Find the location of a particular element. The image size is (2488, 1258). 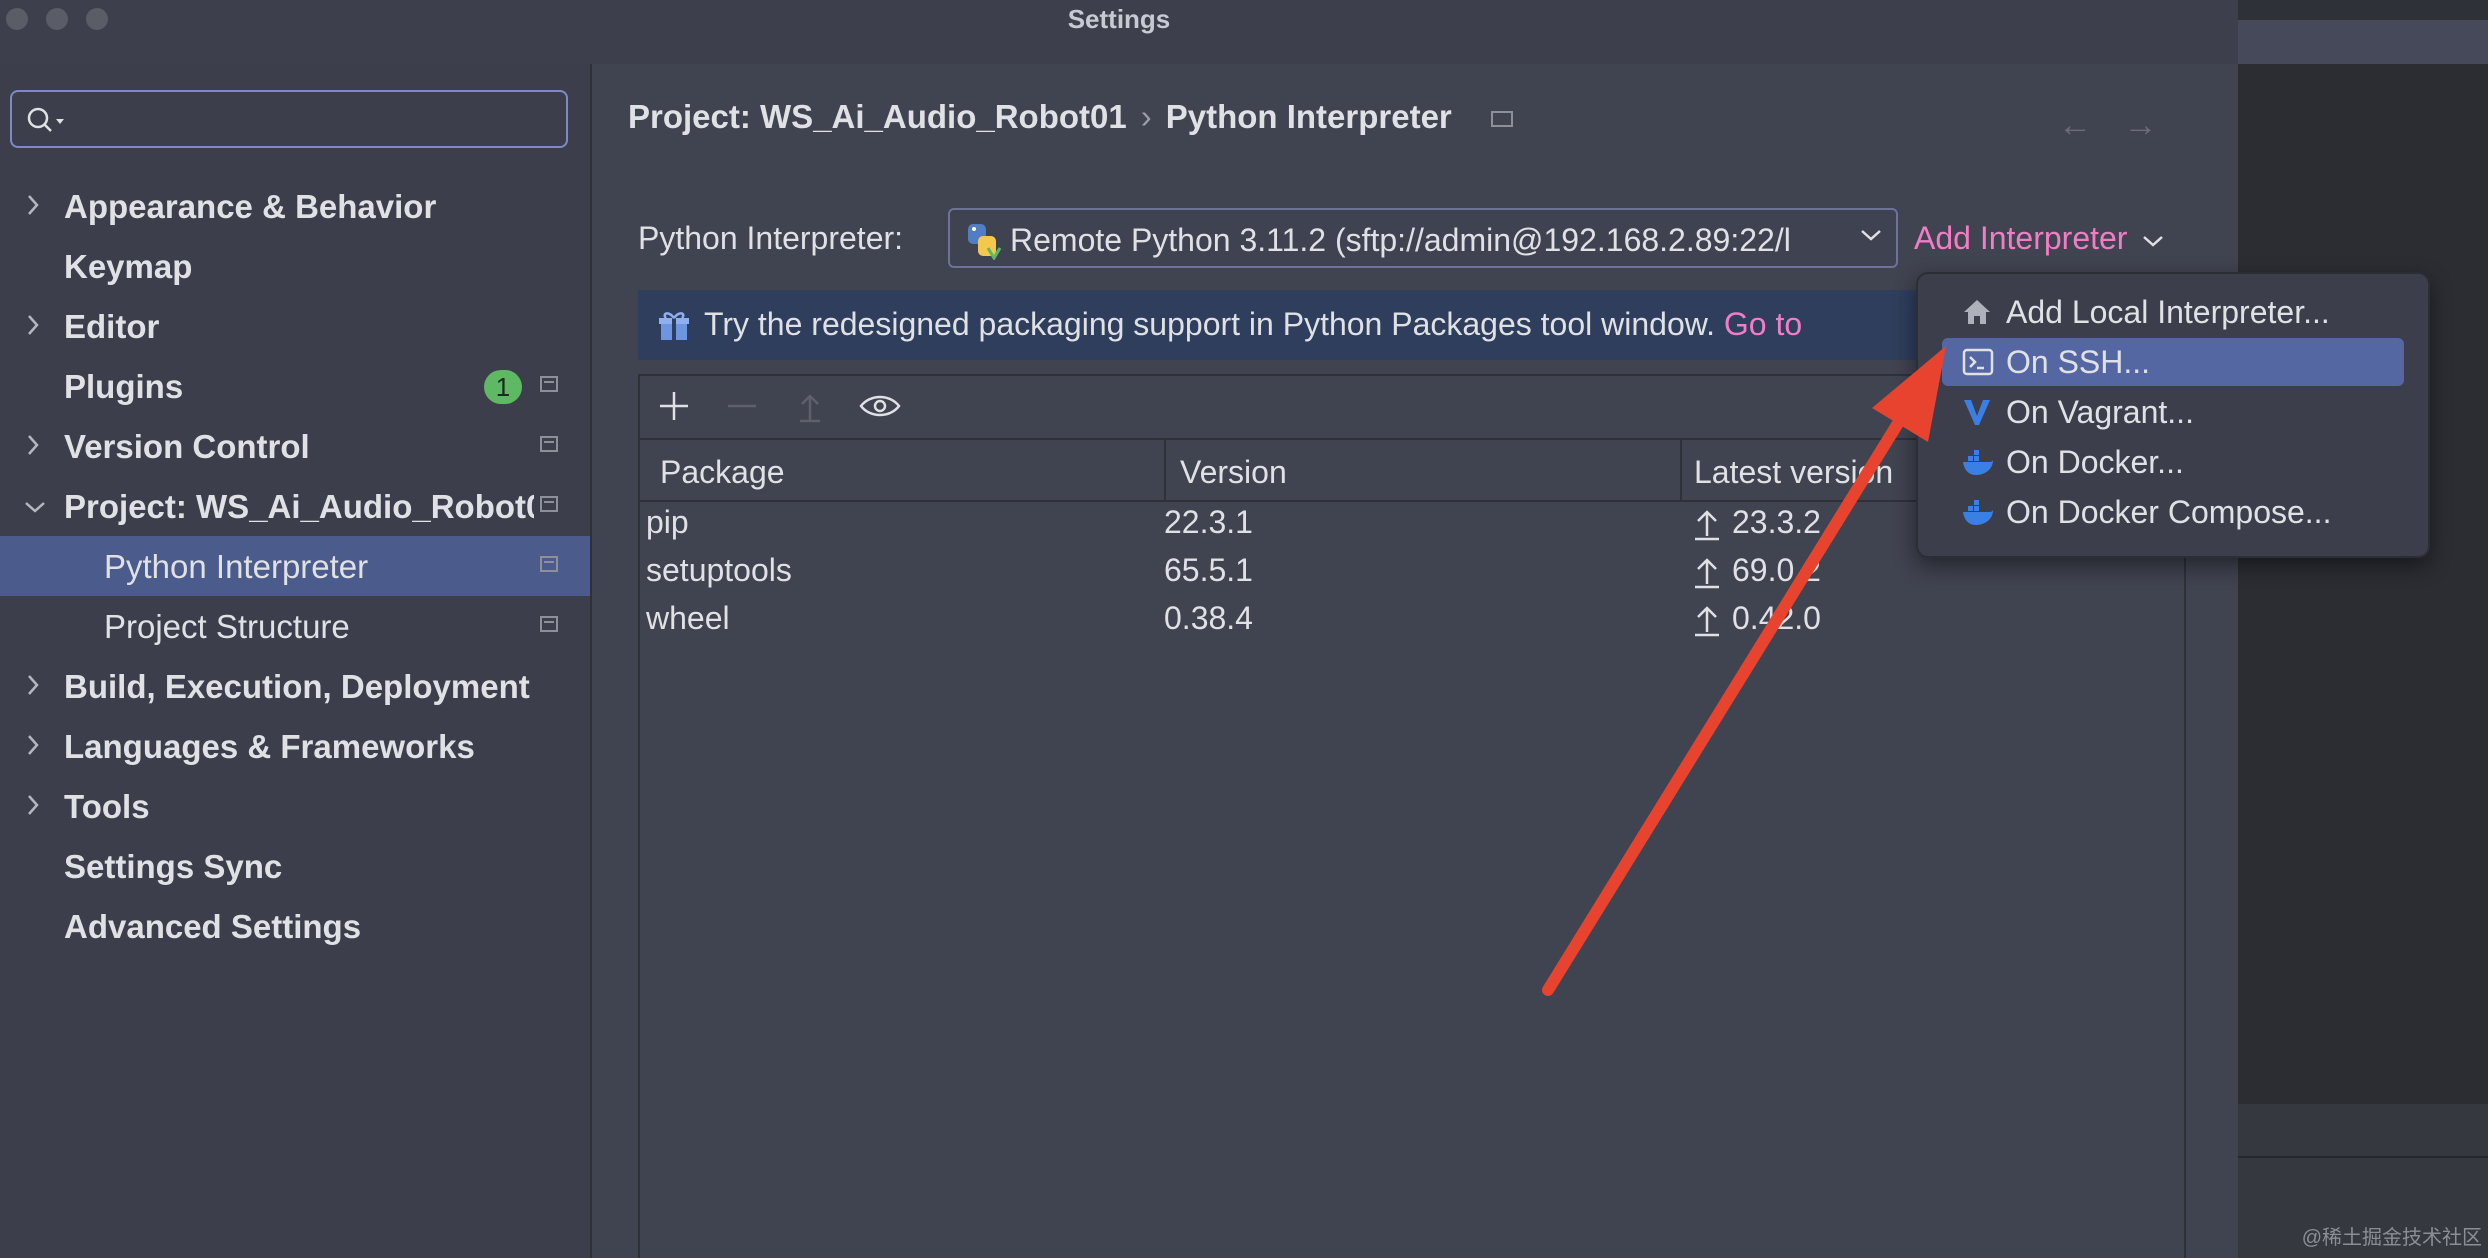

sidebar-item-editor: Editor is located at coordinates (295, 326).